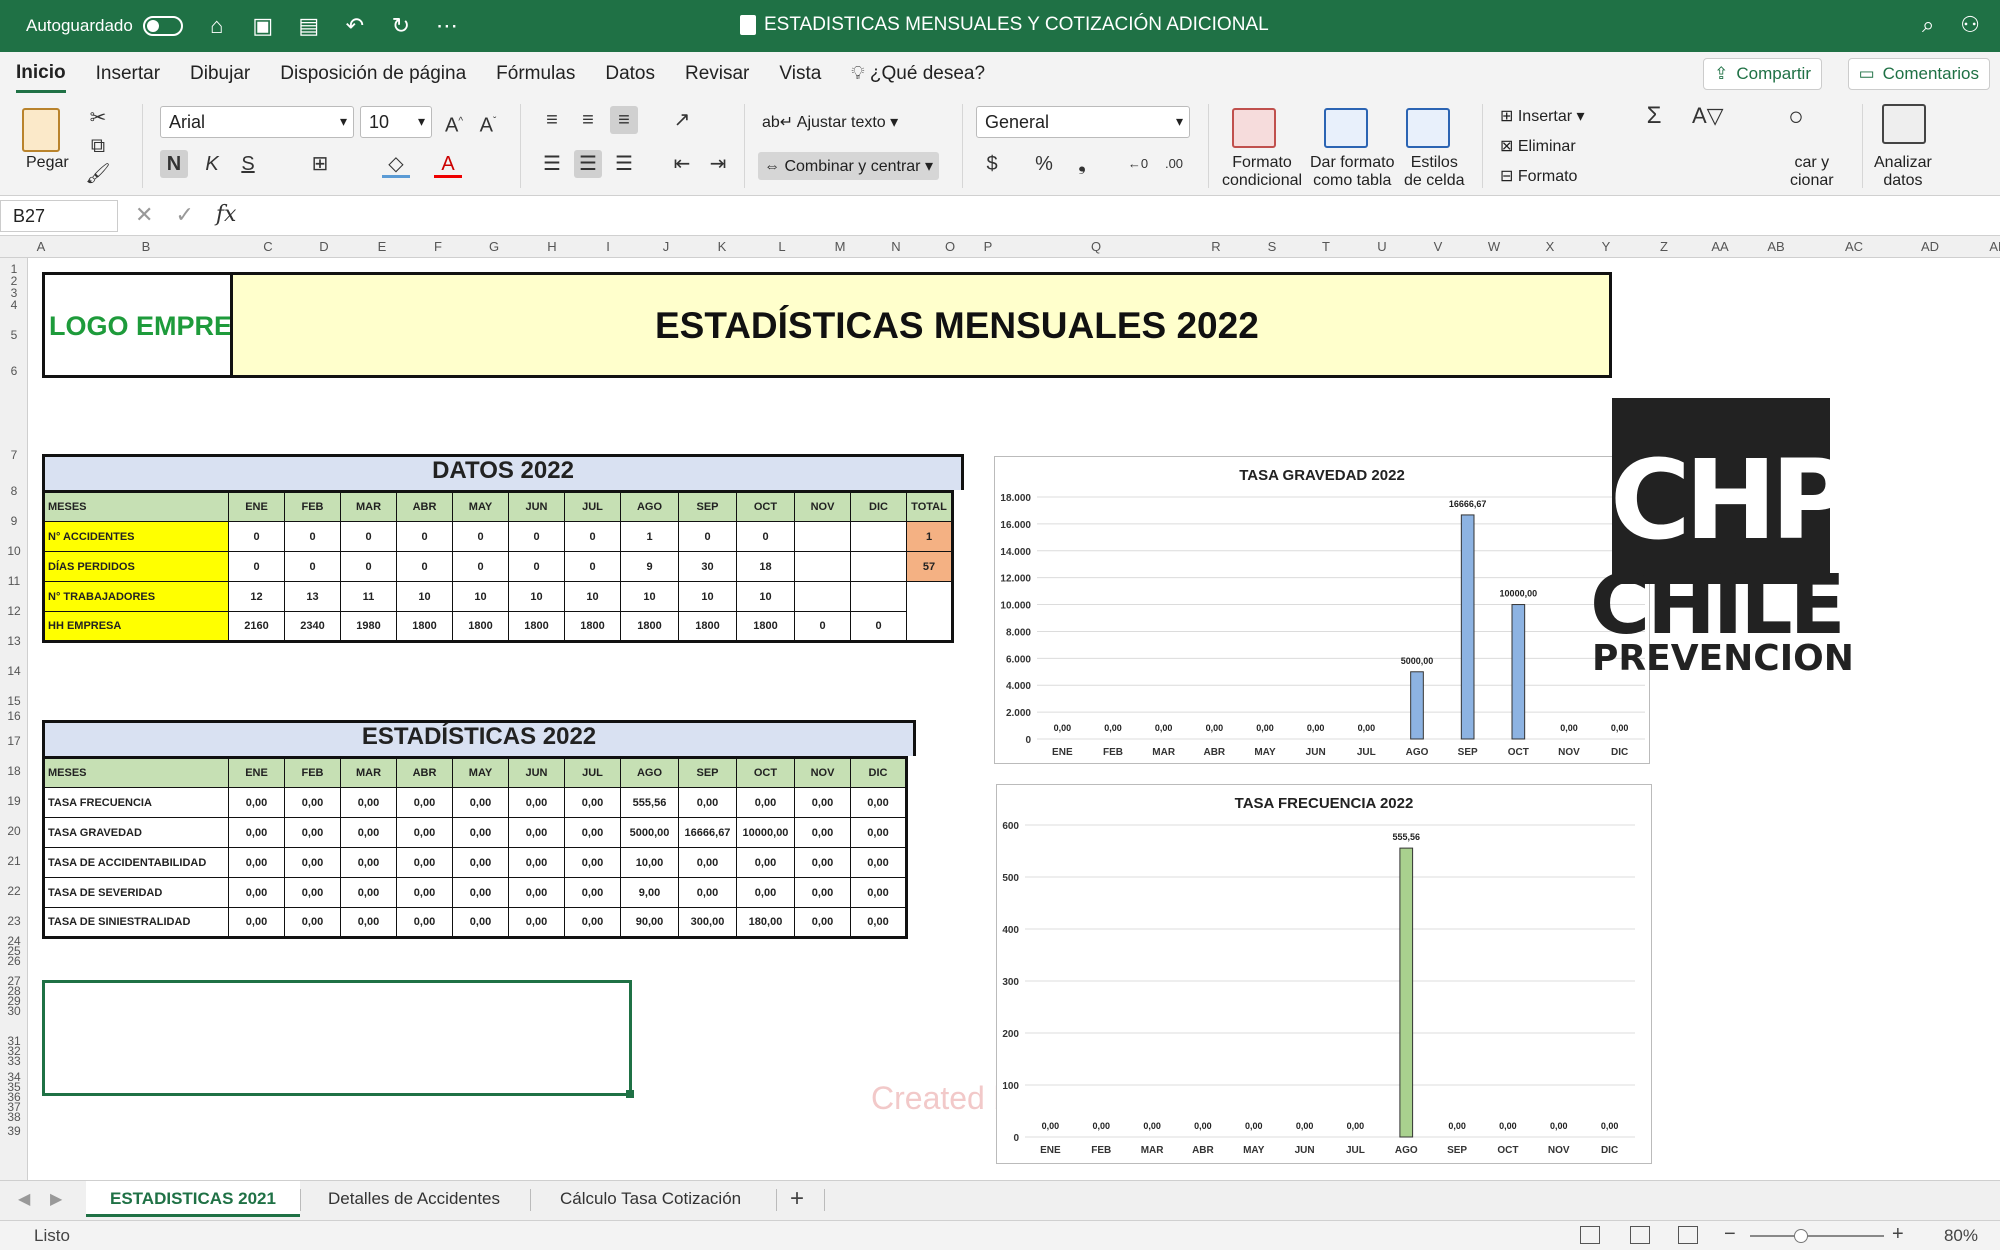  What do you see at coordinates (765, 922) in the screenshot?
I see `data-cell: 180,00` at bounding box center [765, 922].